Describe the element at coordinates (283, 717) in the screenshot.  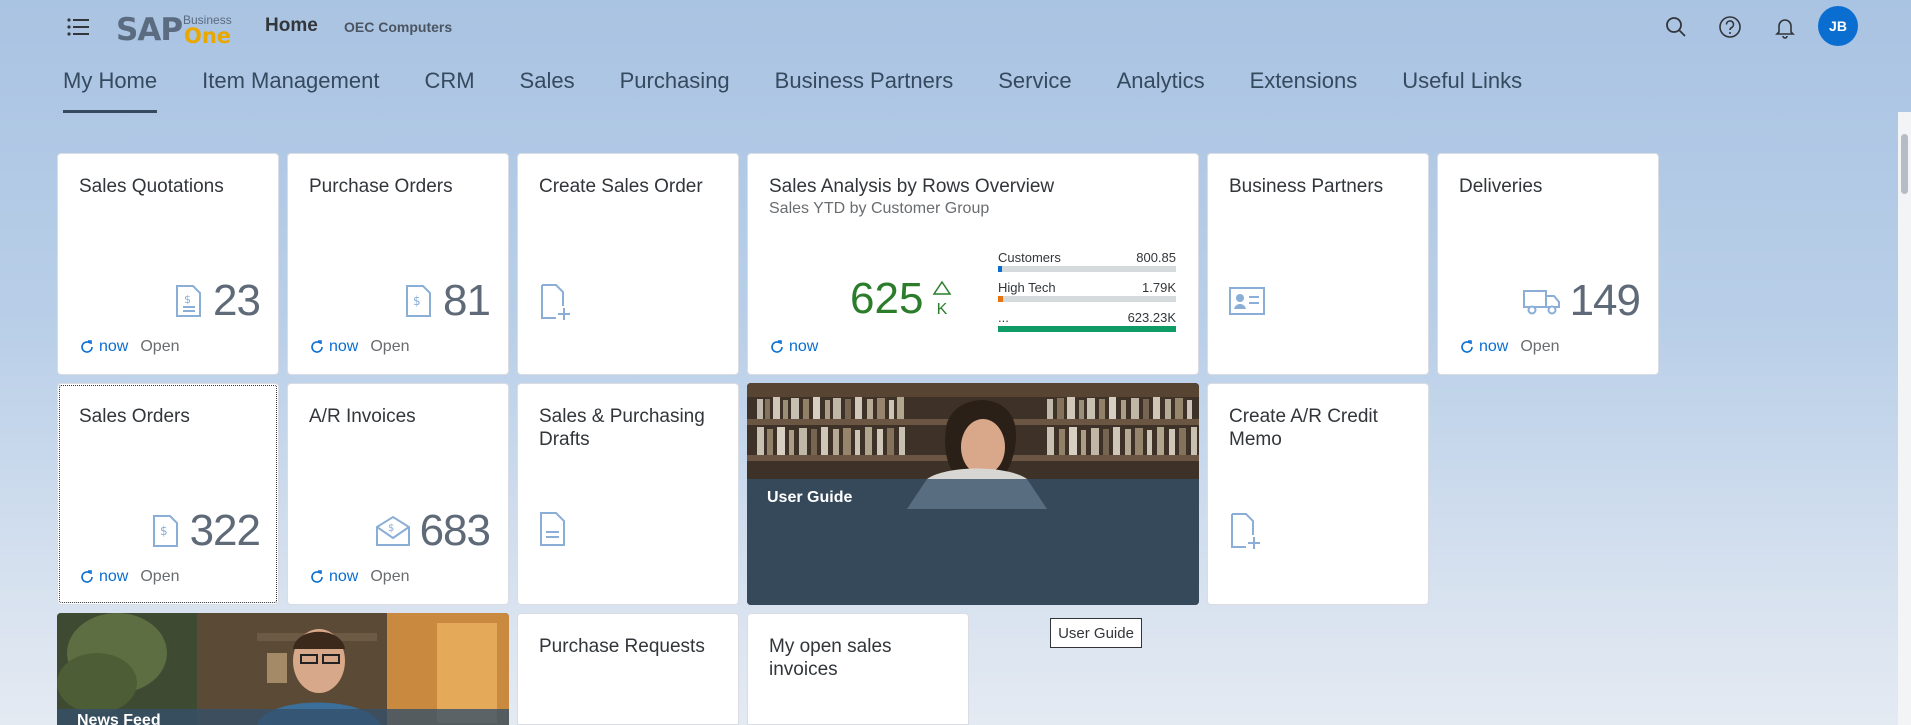
I see `tile-title-banner: News Feed` at that location.